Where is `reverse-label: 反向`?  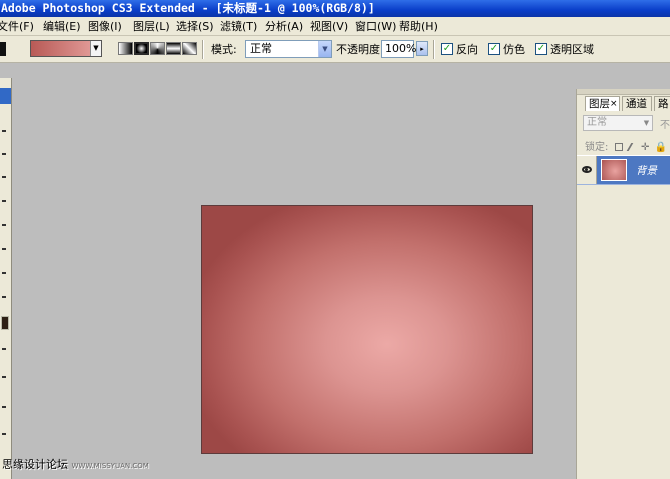 reverse-label: 反向 is located at coordinates (467, 49).